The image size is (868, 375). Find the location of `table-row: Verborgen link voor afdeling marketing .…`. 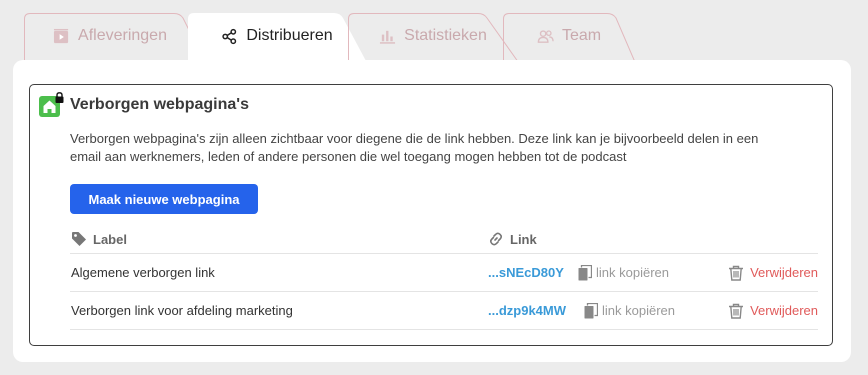

table-row: Verborgen link voor afdeling marketing .… is located at coordinates (444, 311).